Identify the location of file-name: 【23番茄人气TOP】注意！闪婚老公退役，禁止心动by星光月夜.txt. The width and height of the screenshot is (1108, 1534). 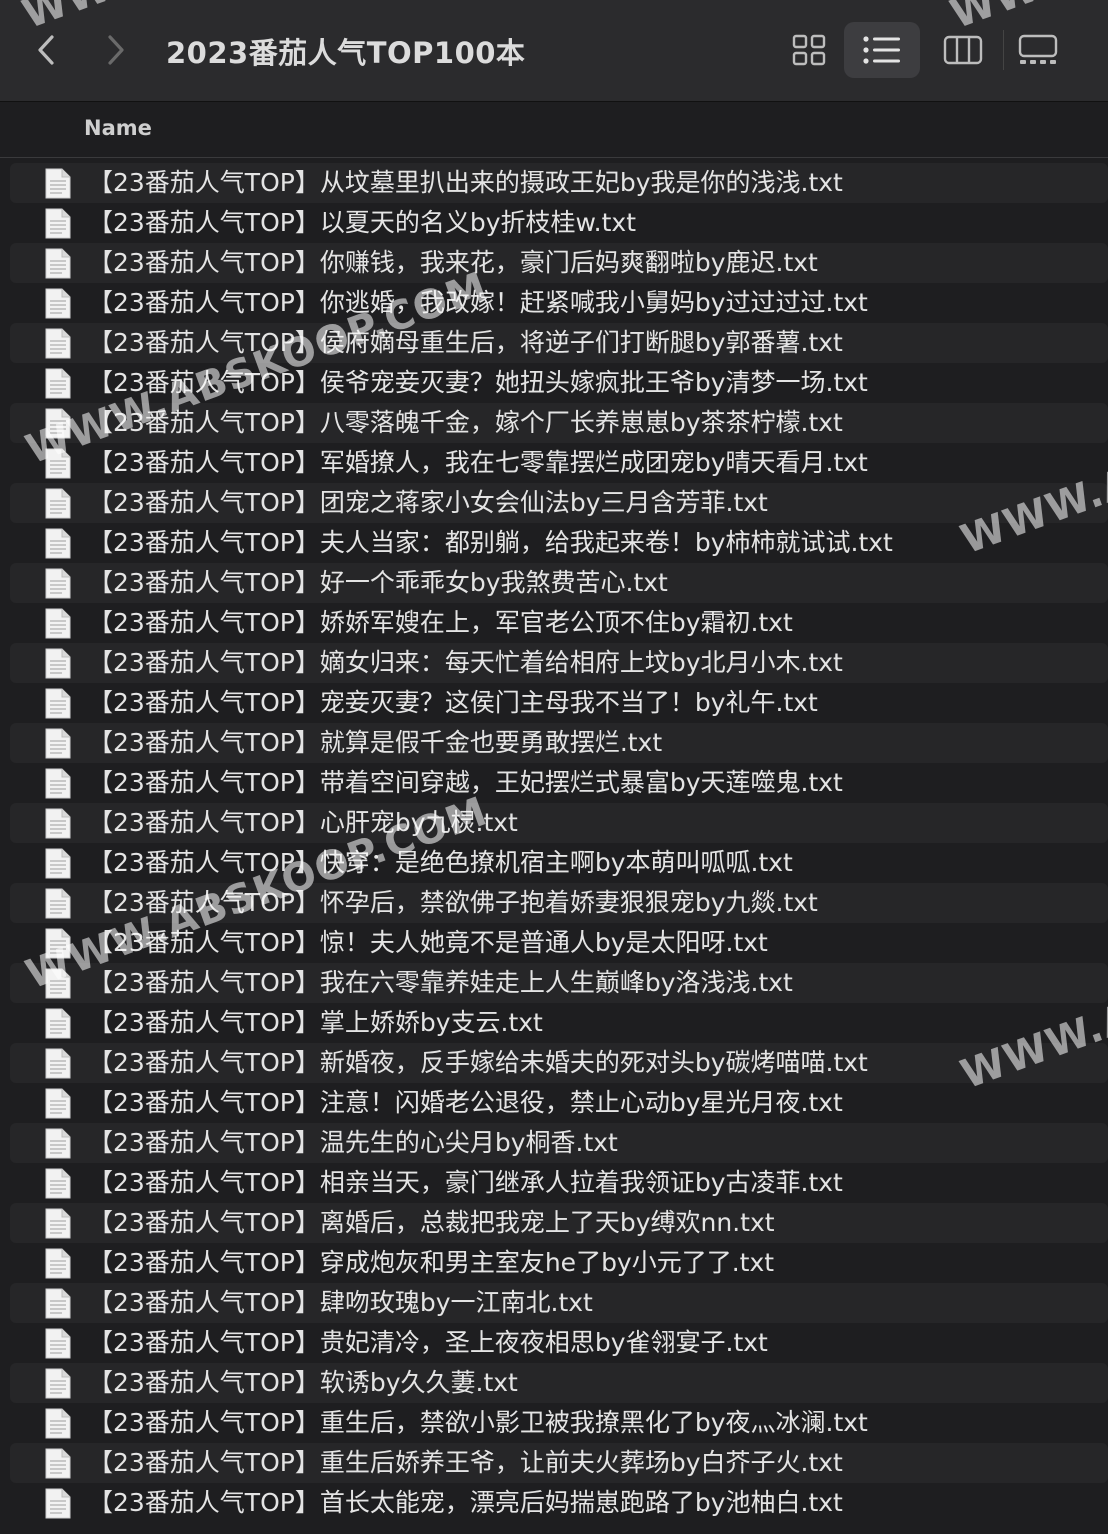
(465, 1102).